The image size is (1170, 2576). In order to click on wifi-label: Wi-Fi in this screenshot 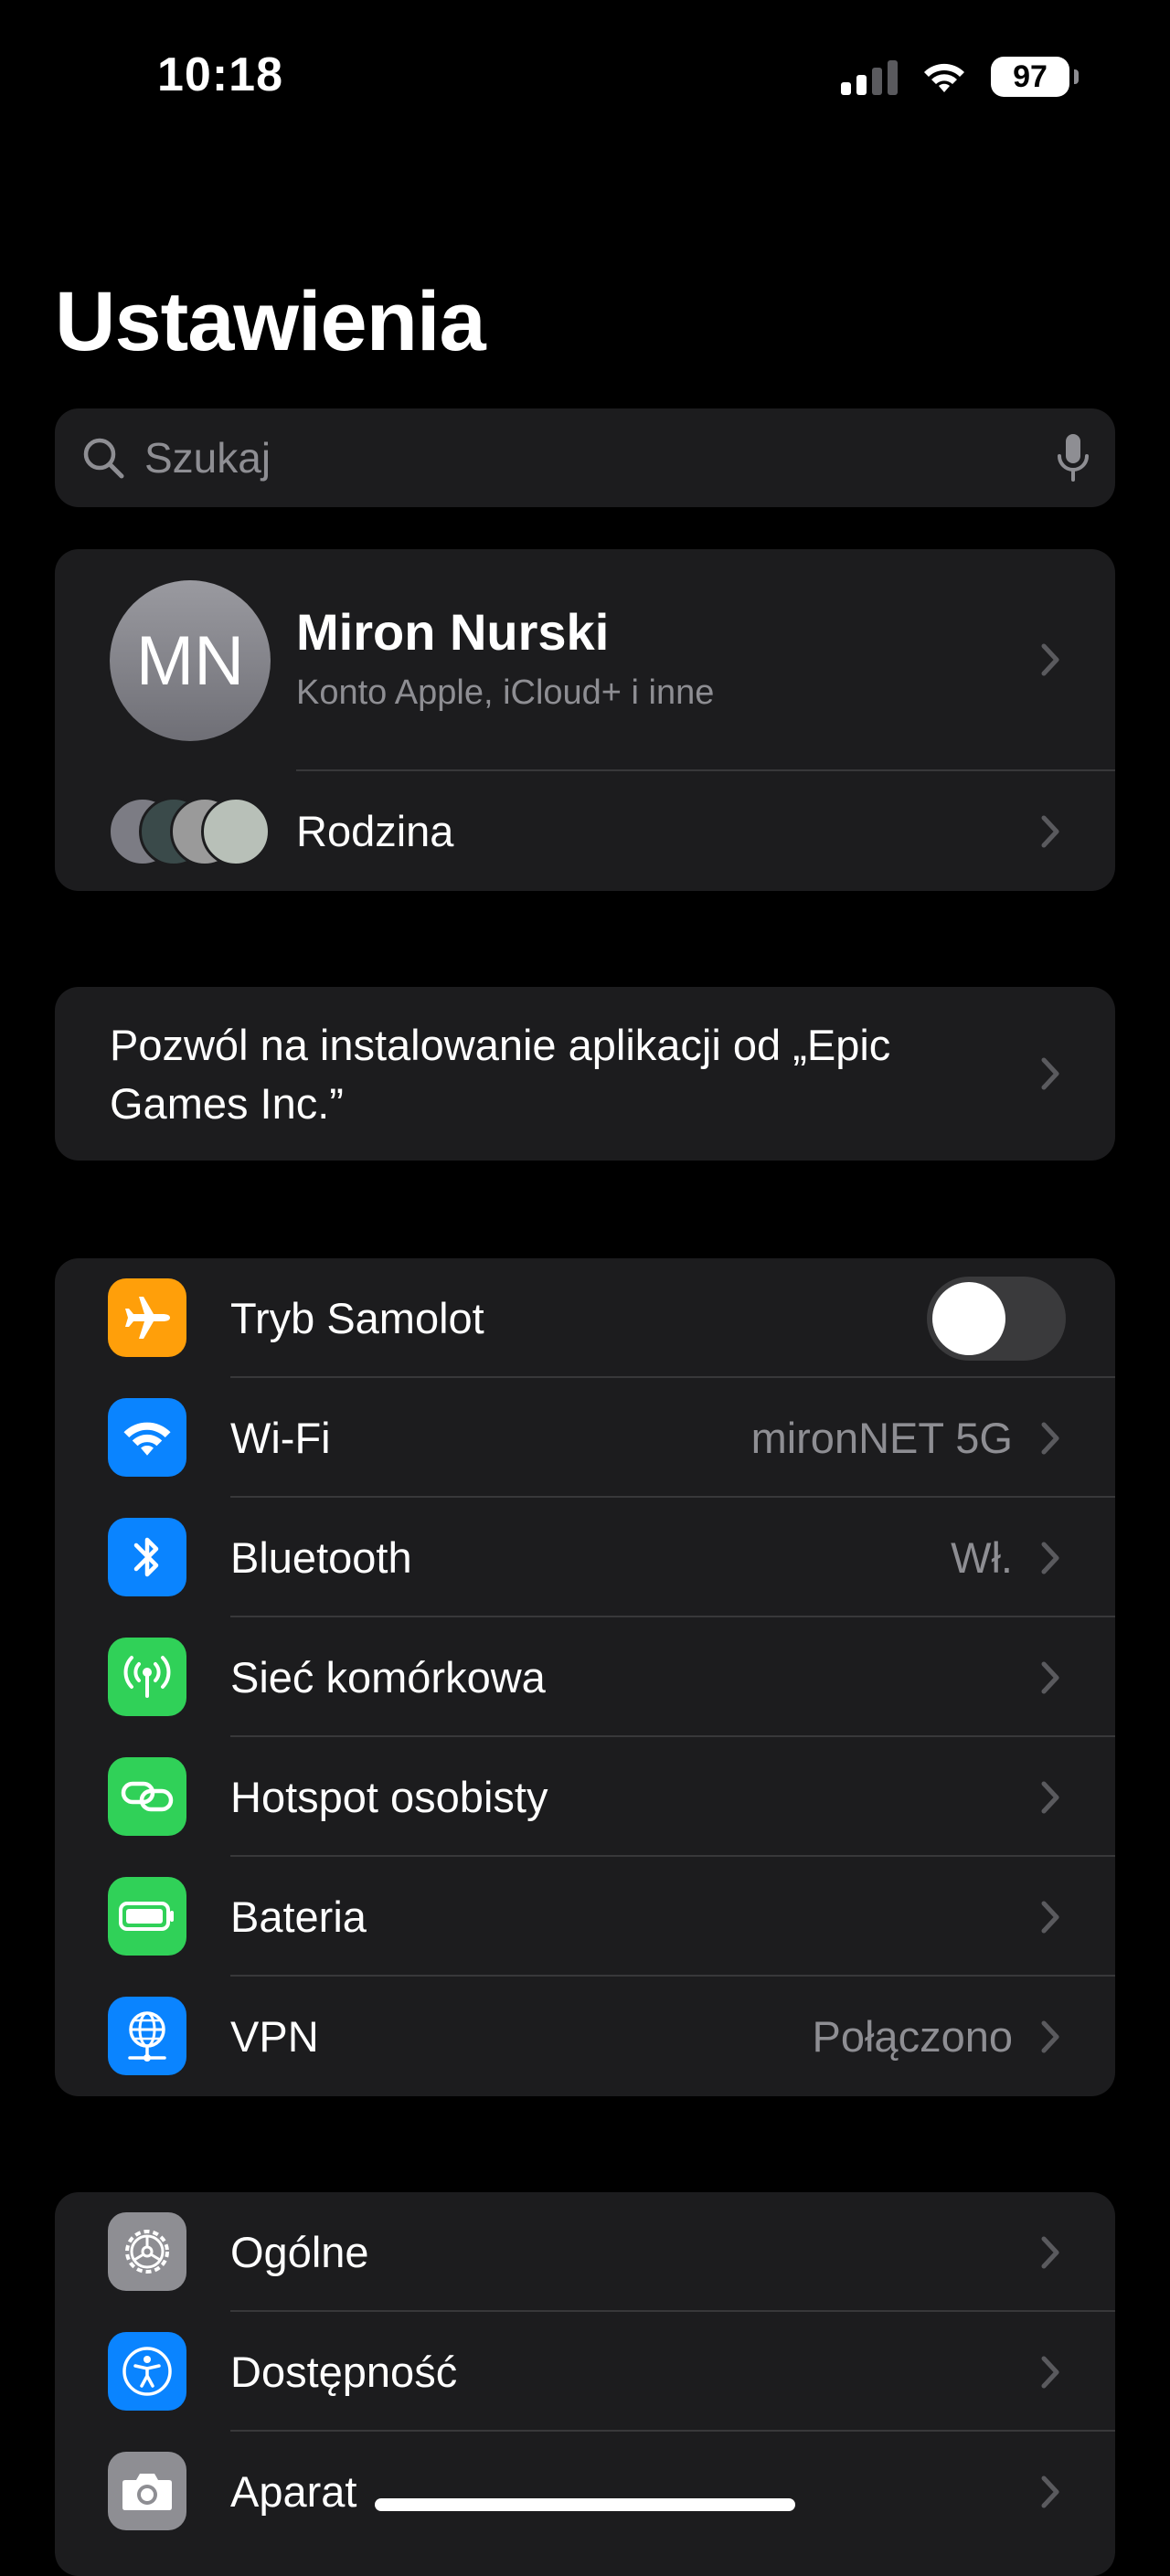, I will do `click(281, 1438)`.